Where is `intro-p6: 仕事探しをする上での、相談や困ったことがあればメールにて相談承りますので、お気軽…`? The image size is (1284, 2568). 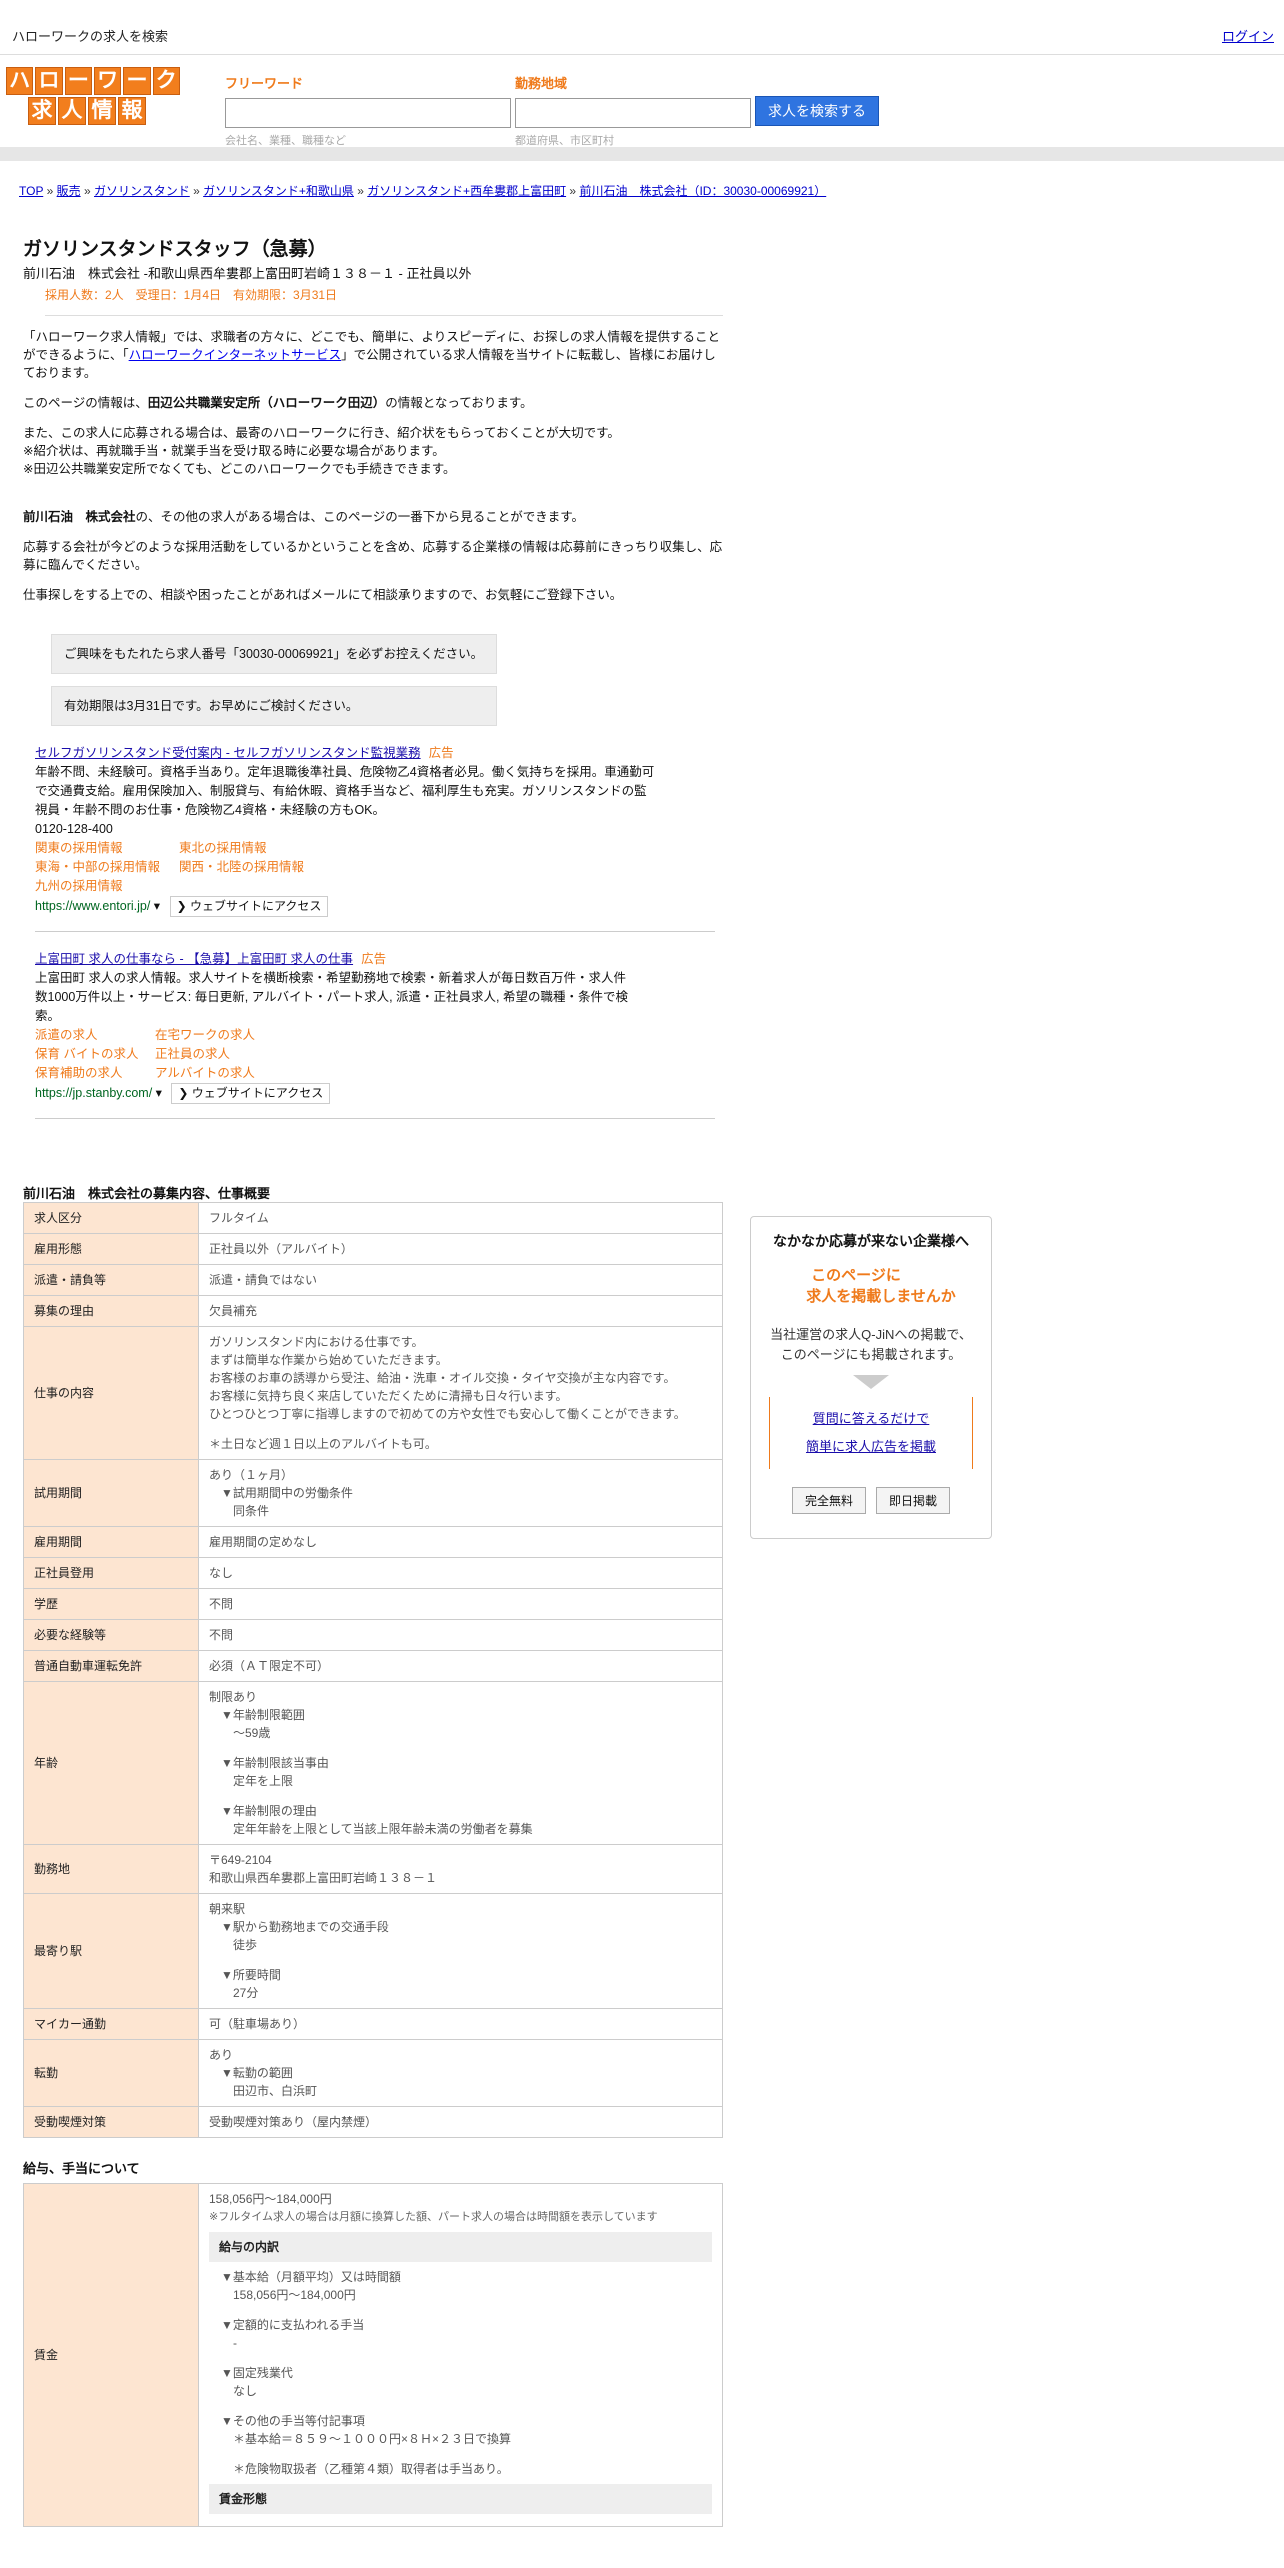 intro-p6: 仕事探しをする上での、相談や困ったことがあればメールにて相談承りますので、お気軽… is located at coordinates (323, 595).